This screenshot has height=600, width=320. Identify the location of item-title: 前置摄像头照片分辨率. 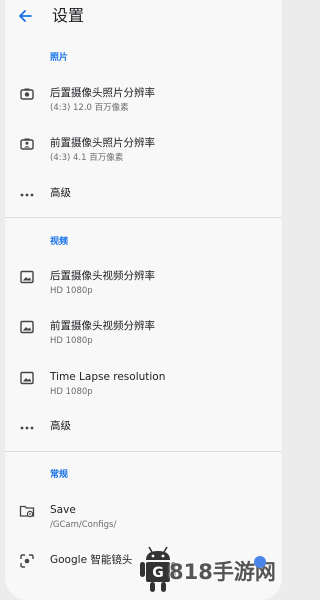
(102, 143).